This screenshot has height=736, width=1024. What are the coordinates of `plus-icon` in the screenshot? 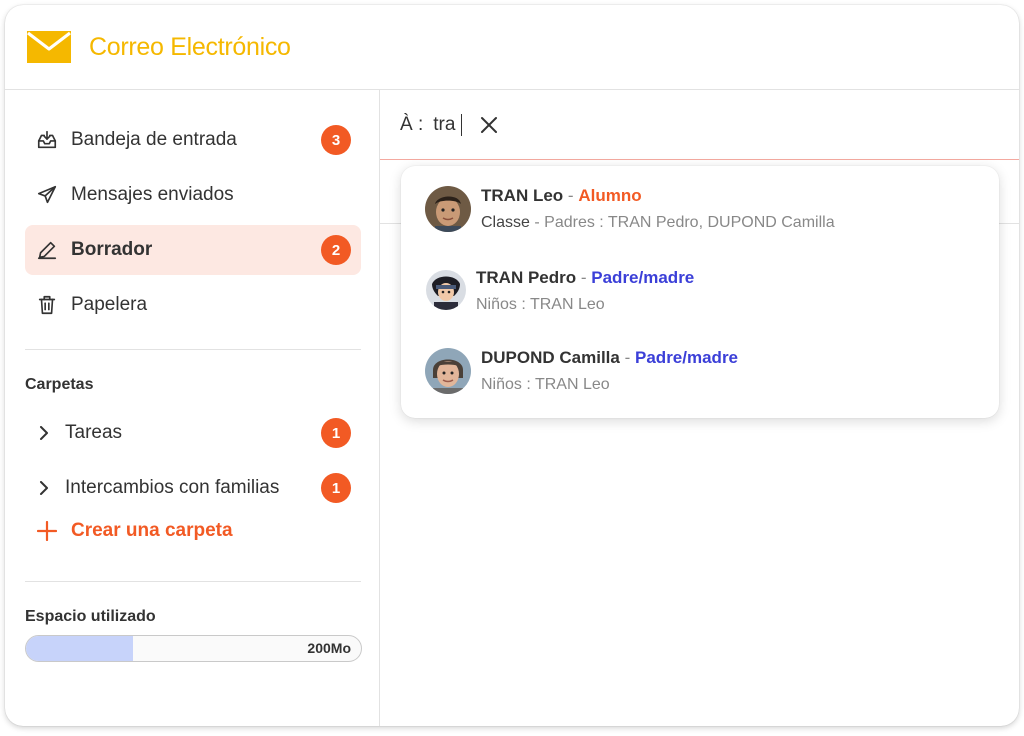 It's located at (47, 531).